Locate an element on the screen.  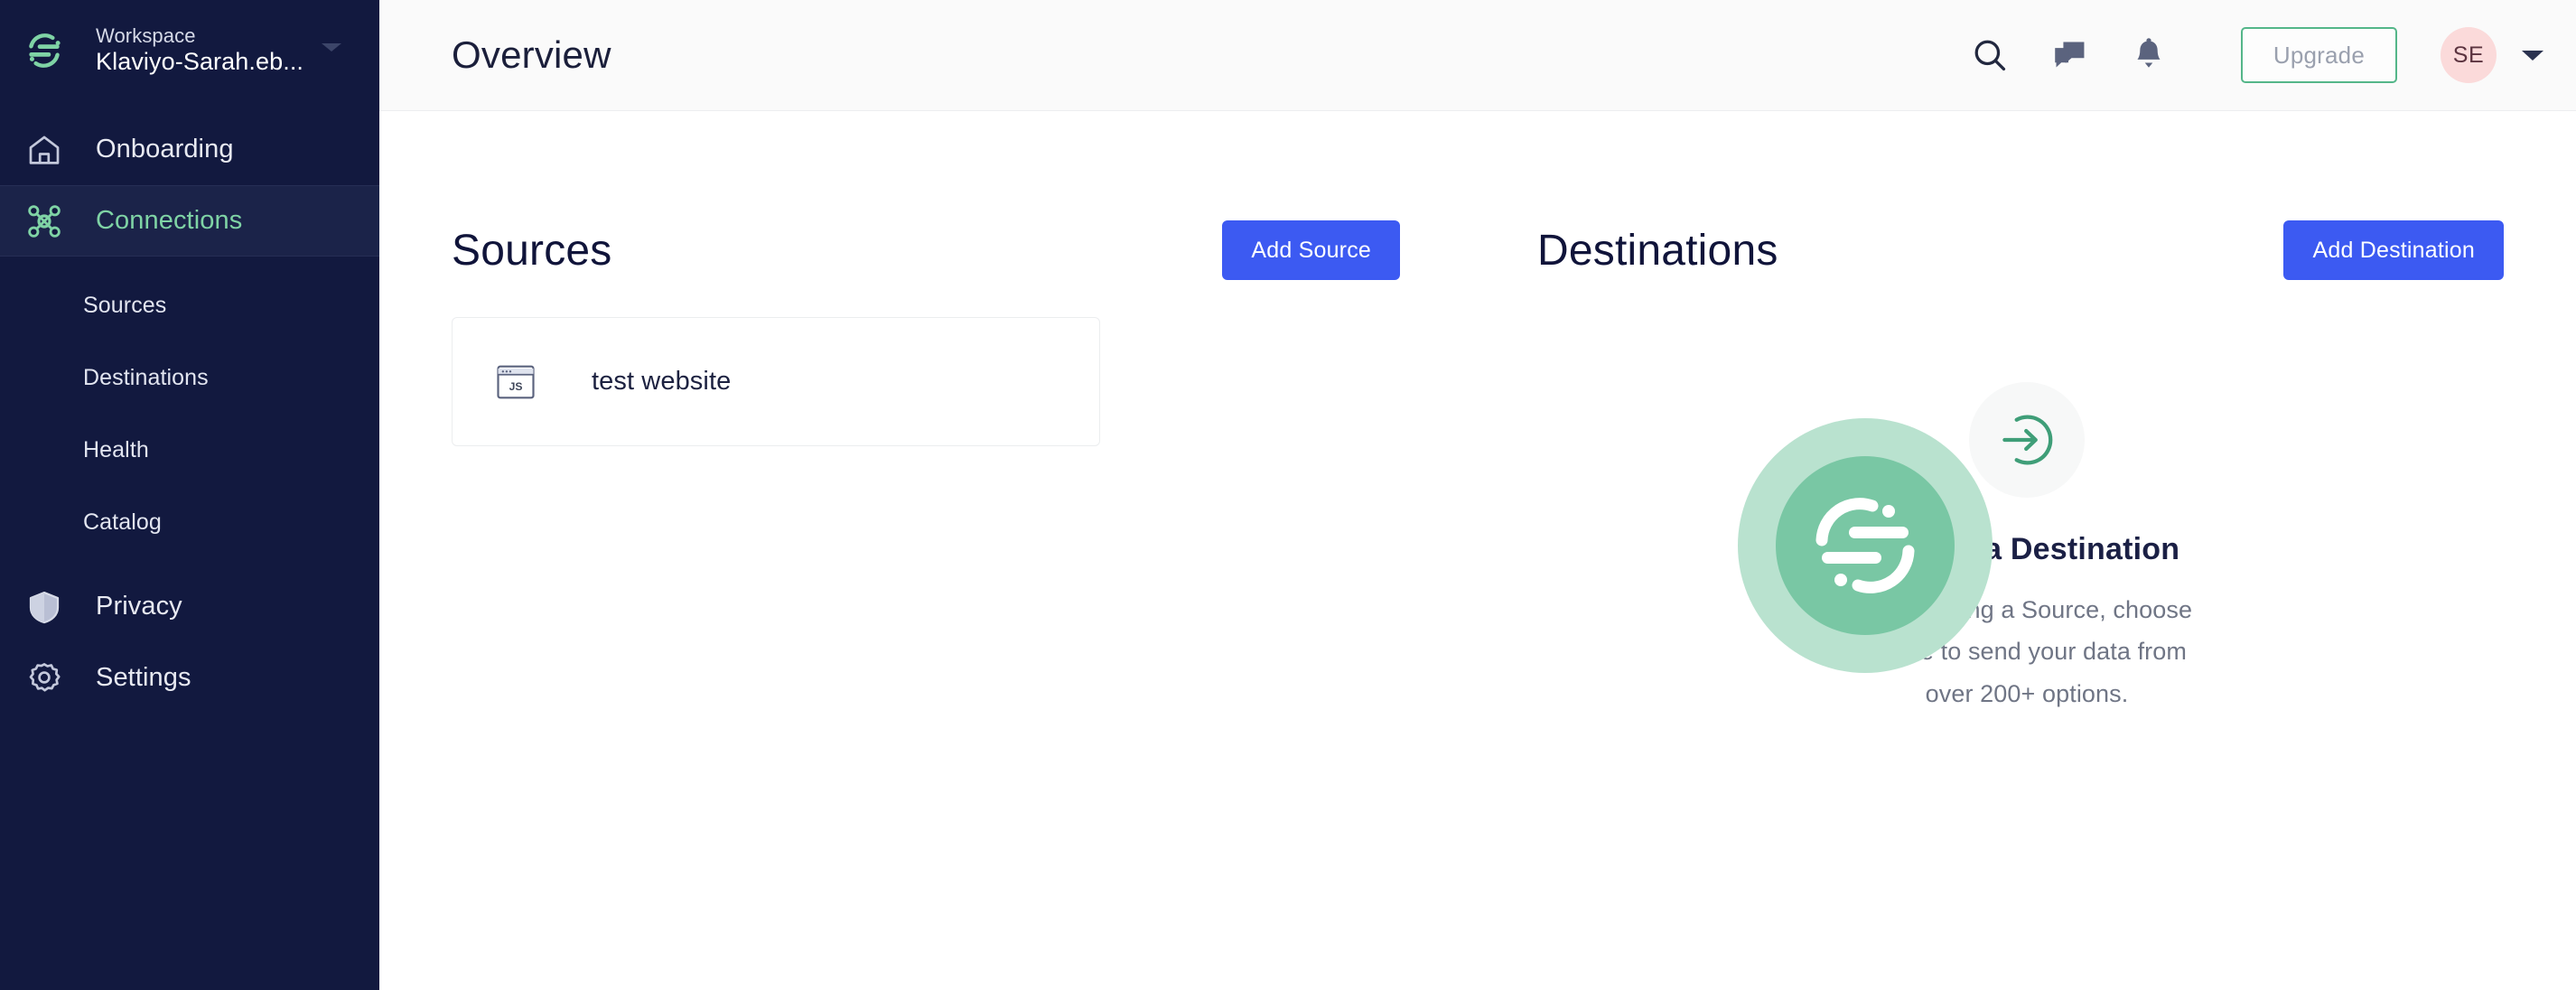
add-source-button: Add Source is located at coordinates (1311, 250).